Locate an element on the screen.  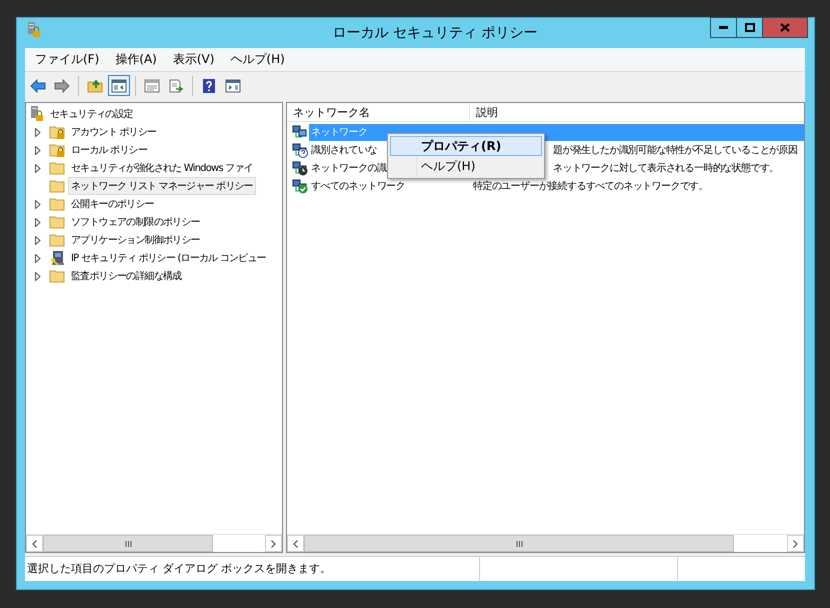
description-cell-text: 題が発生したか識別可能な特性が不足していることが原因 is located at coordinates (675, 150).